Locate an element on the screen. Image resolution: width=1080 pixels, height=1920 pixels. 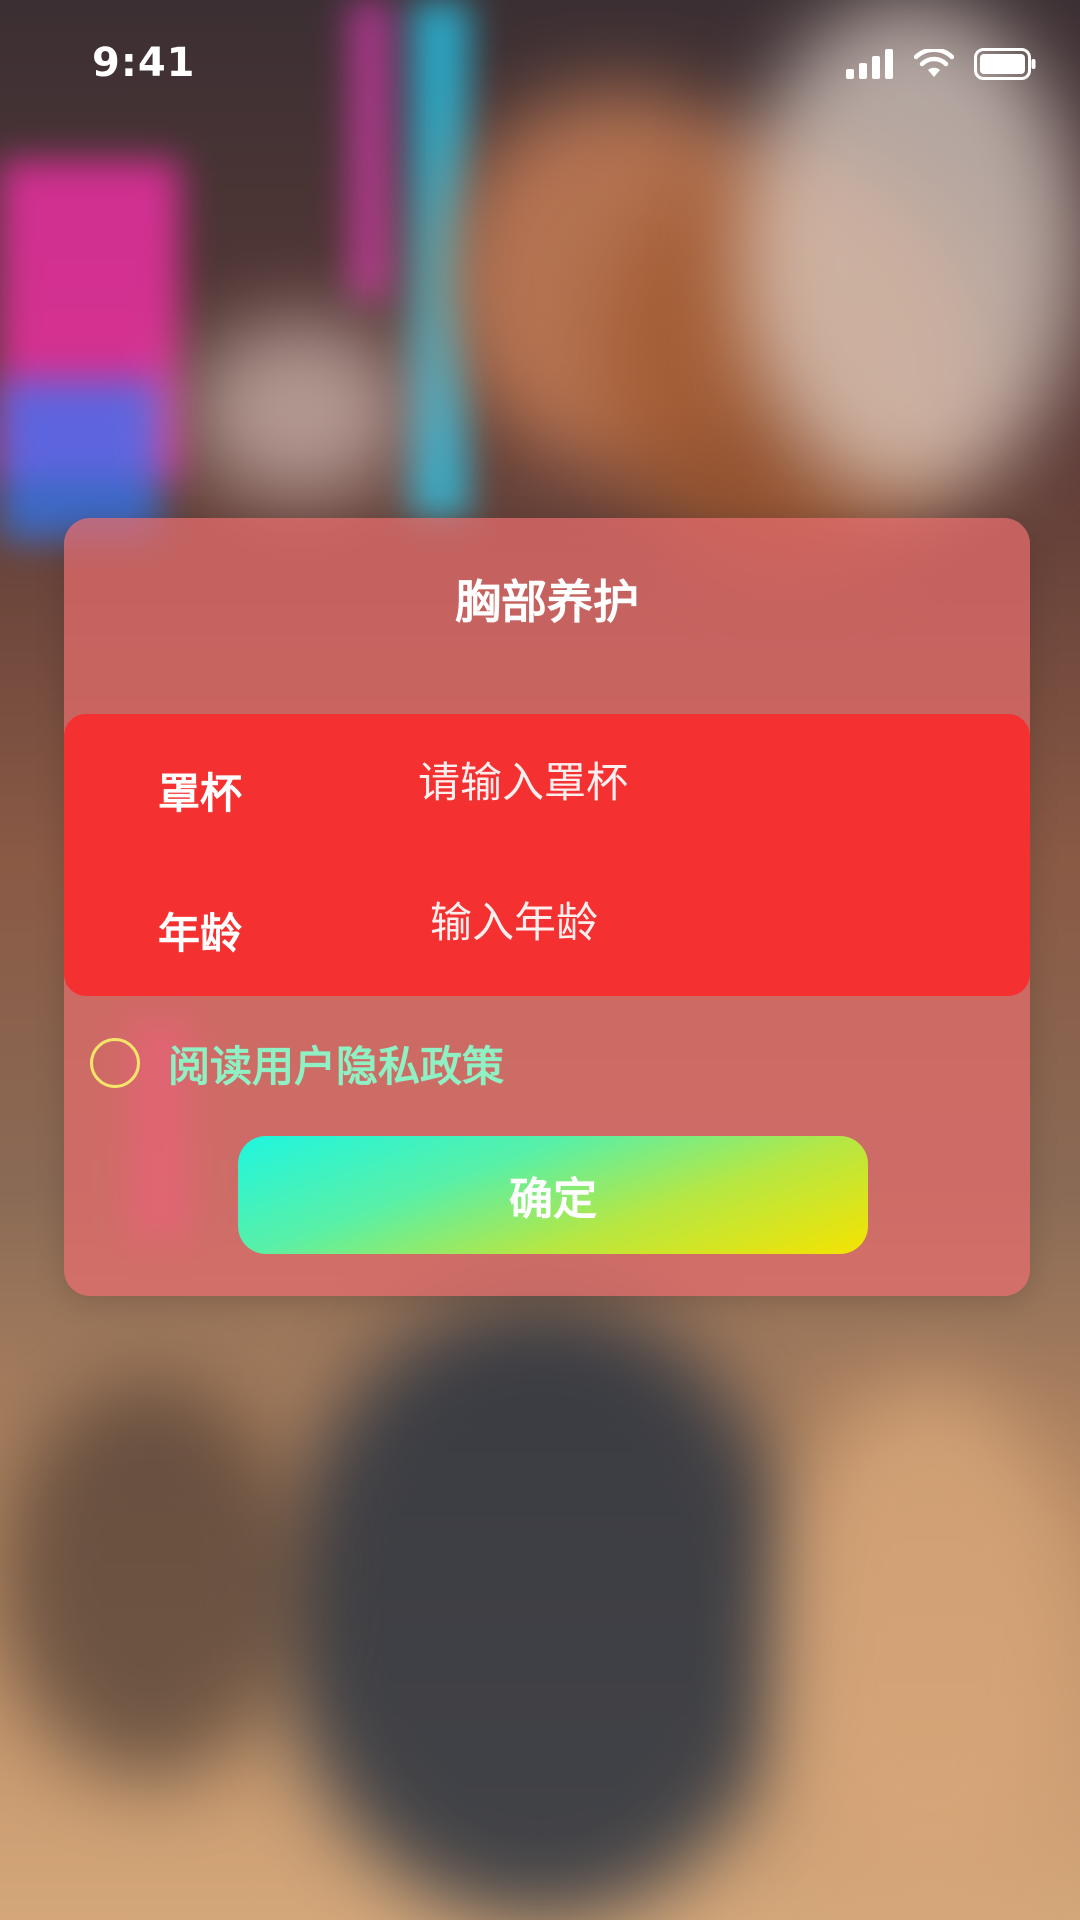
status-icons is located at coordinates (941, 65).